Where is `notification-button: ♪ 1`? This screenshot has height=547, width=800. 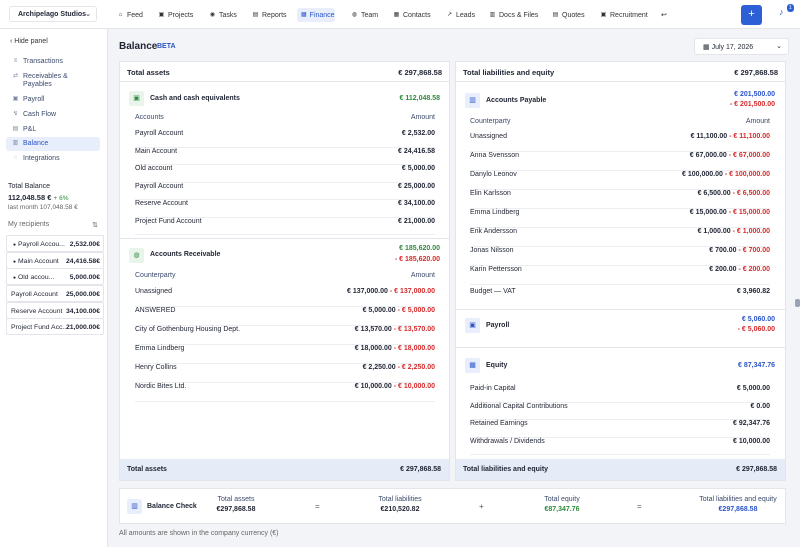
notification-button: ♪ 1 is located at coordinates (786, 12).